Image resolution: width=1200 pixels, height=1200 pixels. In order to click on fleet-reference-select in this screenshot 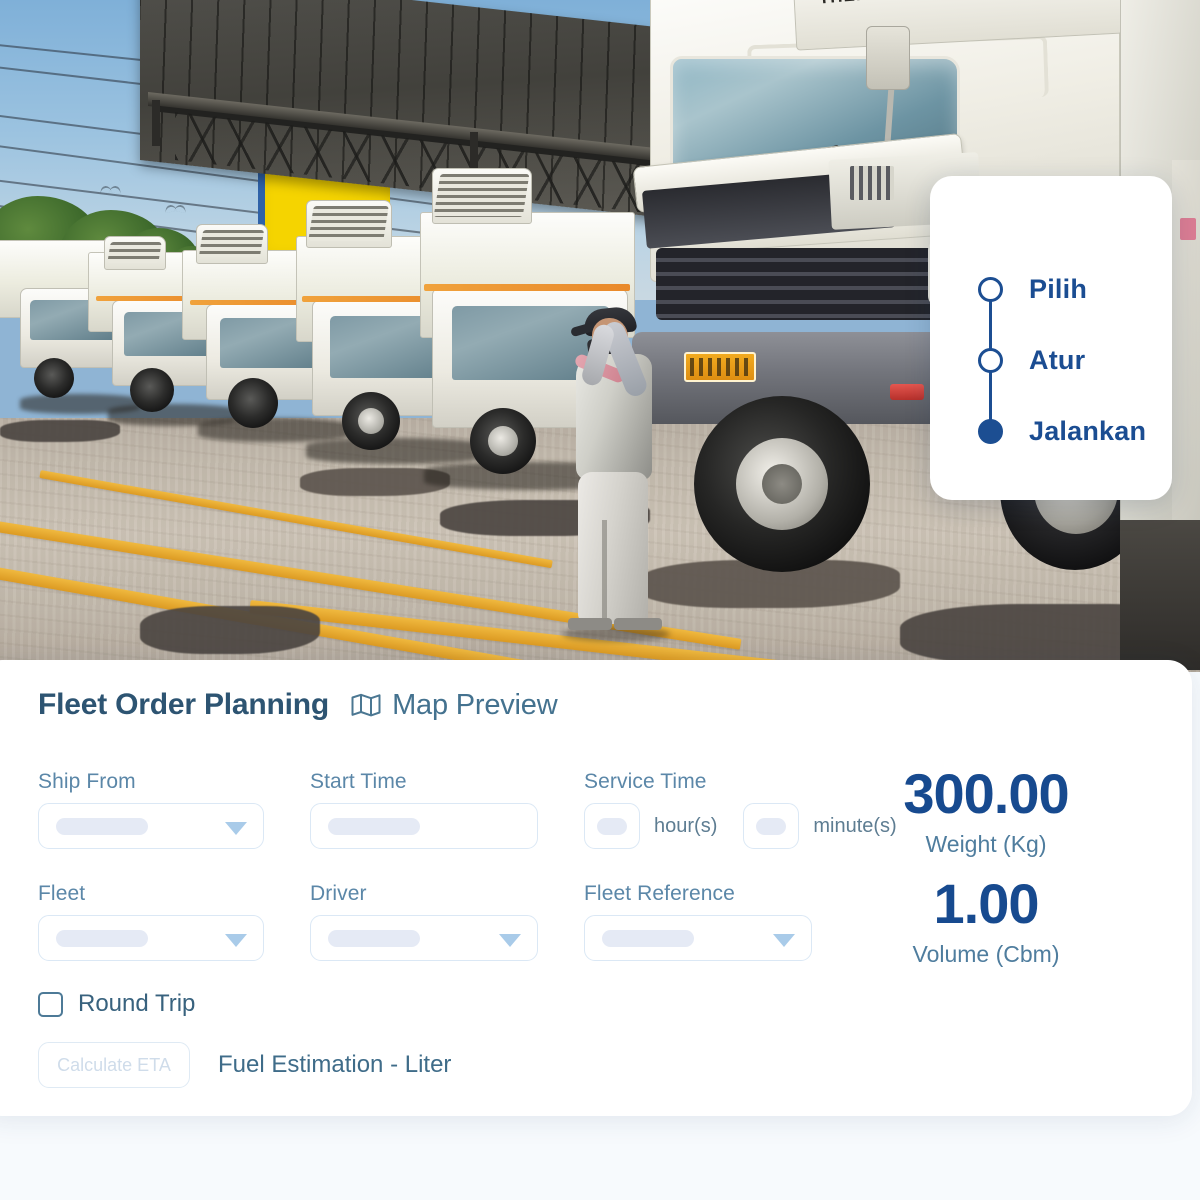, I will do `click(698, 938)`.